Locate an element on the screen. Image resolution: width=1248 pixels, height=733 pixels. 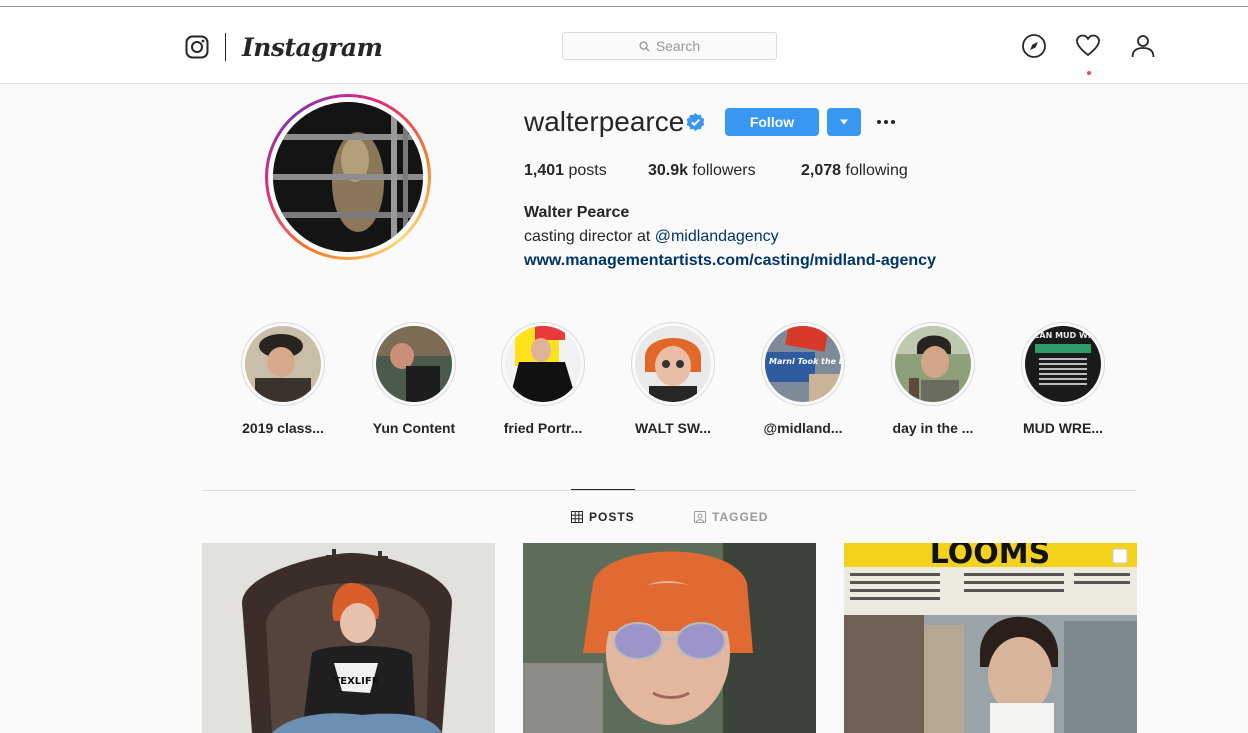
caret-down-icon is located at coordinates (844, 122).